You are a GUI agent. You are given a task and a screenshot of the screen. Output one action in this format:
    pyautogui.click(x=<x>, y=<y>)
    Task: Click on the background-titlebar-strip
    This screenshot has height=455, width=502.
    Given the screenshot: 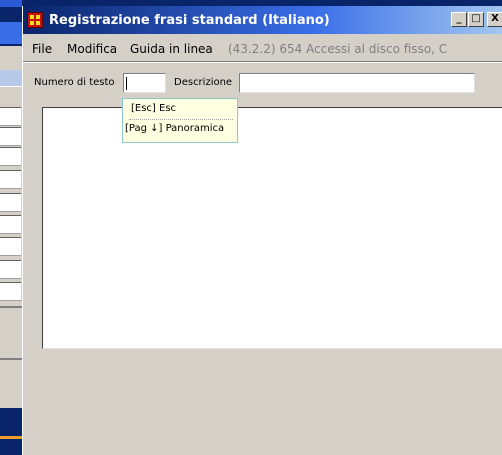 What is the action you would take?
    pyautogui.click(x=11, y=3)
    